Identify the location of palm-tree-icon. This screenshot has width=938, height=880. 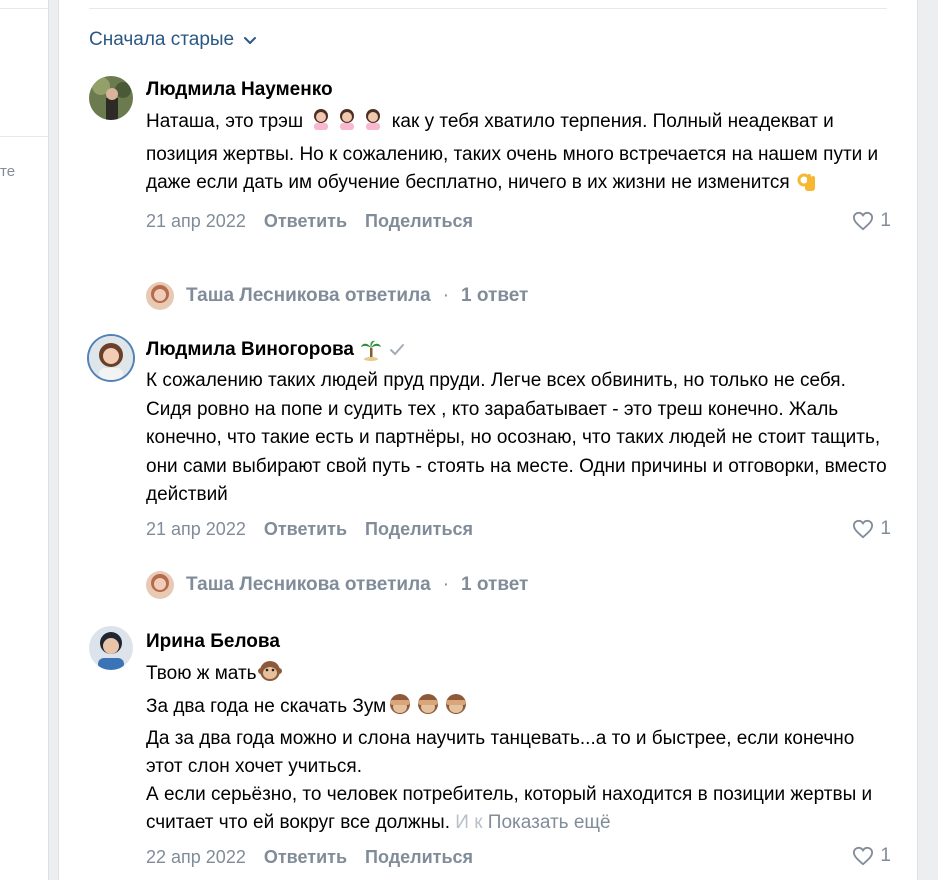
(370, 350).